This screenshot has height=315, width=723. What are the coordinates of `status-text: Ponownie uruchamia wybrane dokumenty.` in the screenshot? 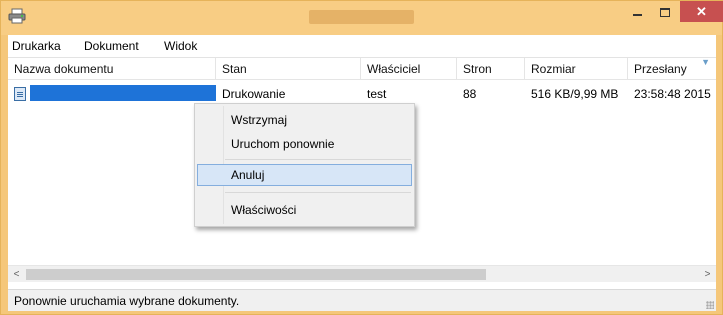 It's located at (127, 301).